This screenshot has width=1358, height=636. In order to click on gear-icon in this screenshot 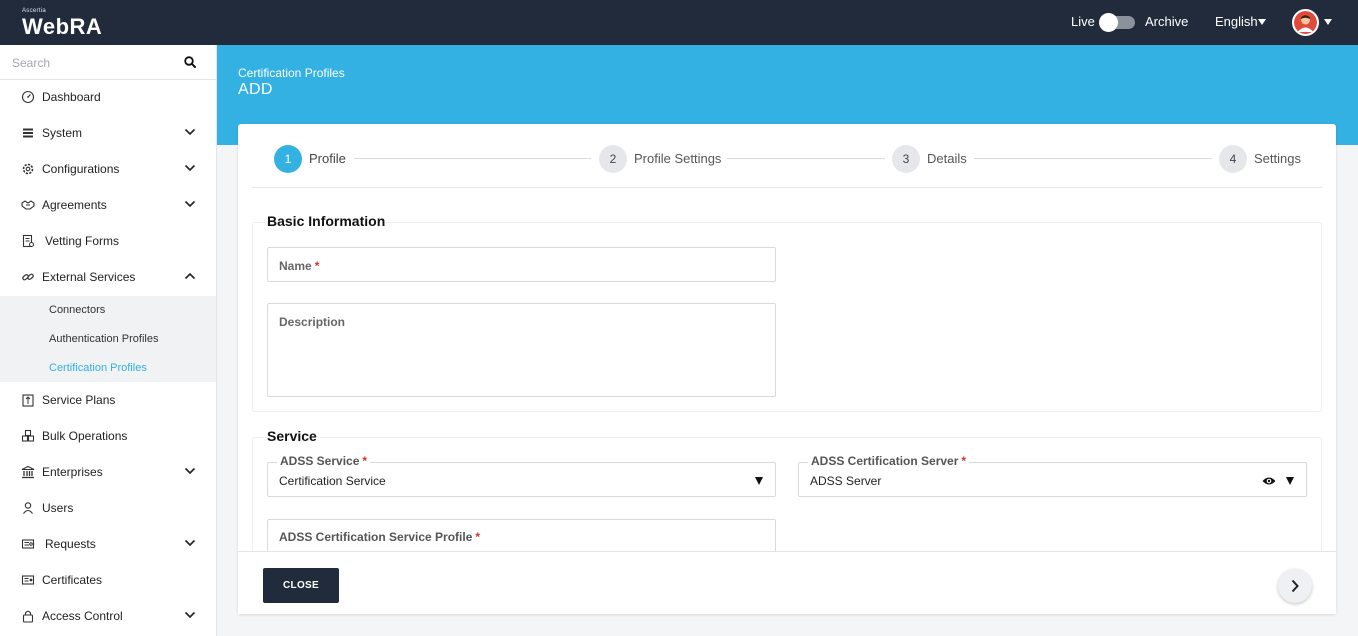, I will do `click(28, 169)`.